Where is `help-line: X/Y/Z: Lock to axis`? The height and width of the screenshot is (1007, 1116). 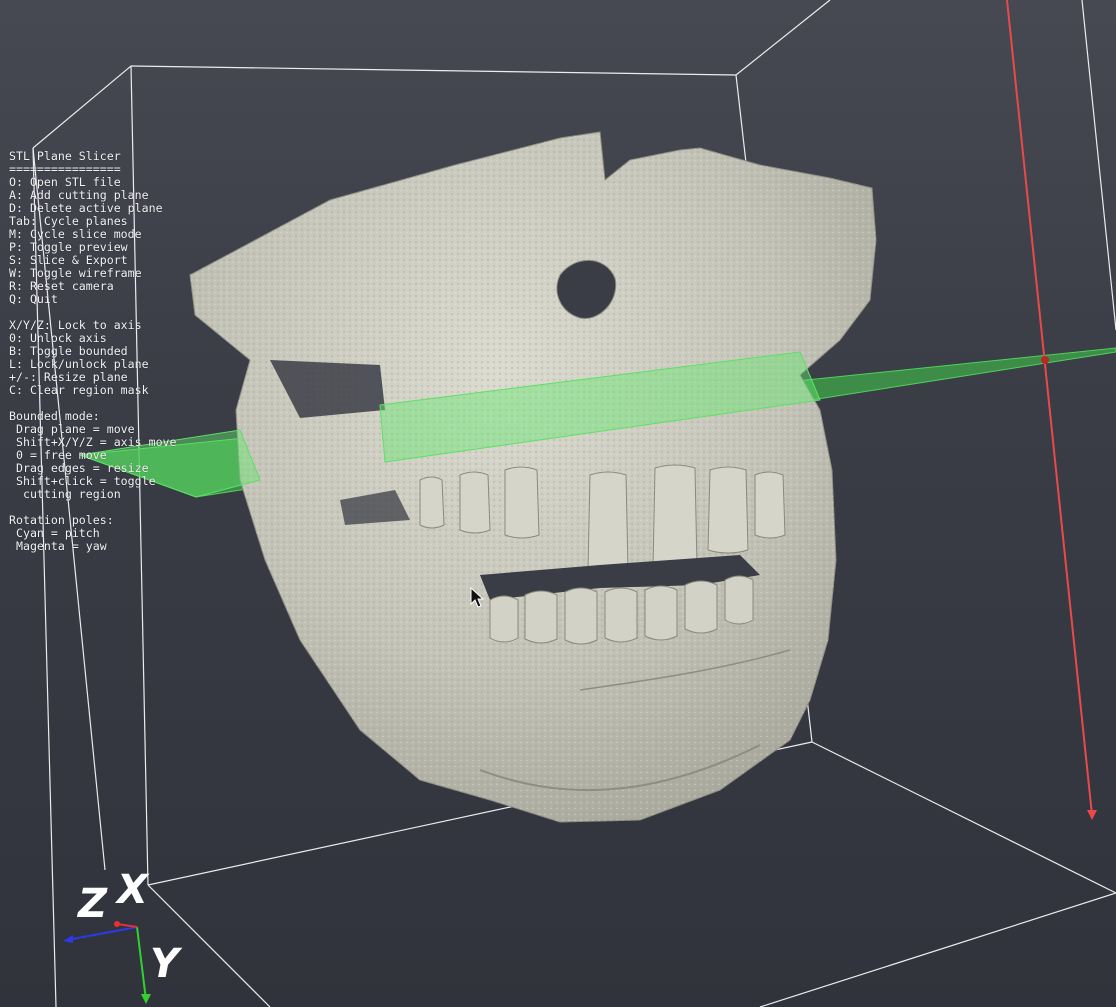
help-line: X/Y/Z: Lock to axis is located at coordinates (75, 325).